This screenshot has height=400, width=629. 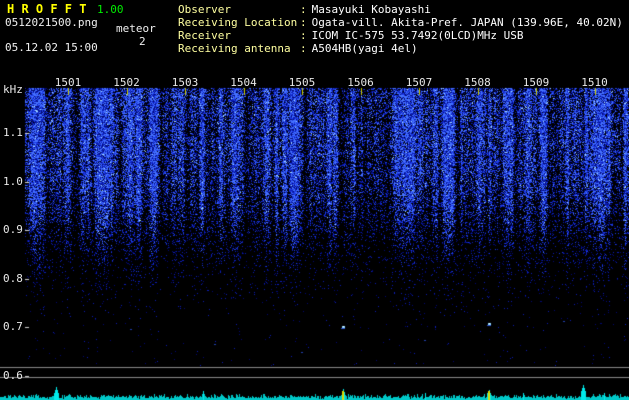 What do you see at coordinates (594, 82) in the screenshot?
I see `x-tick-label: 1510` at bounding box center [594, 82].